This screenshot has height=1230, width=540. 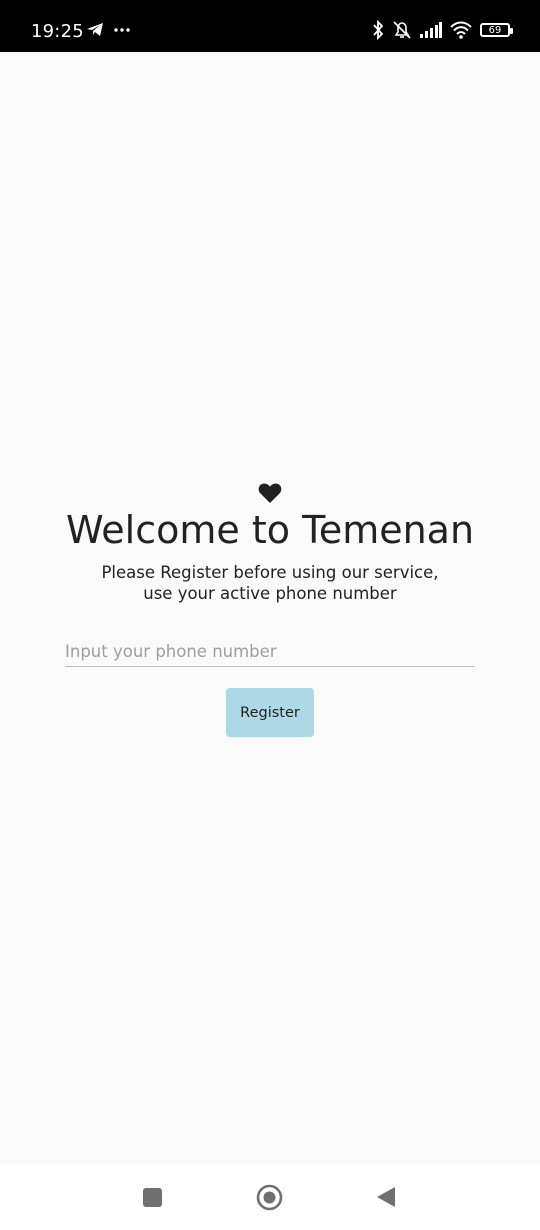 I want to click on status-bar: 19:25 69, so click(x=270, y=26).